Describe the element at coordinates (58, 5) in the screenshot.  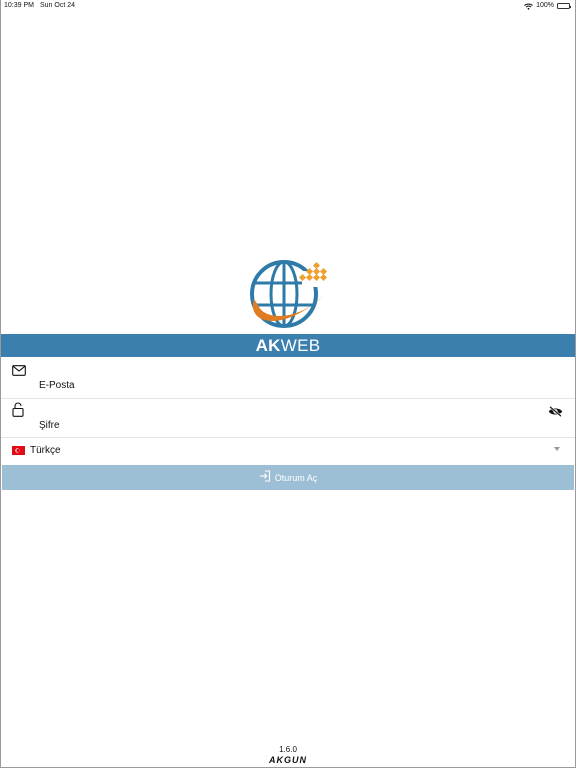
I see `status-date: Sun Oct 24` at that location.